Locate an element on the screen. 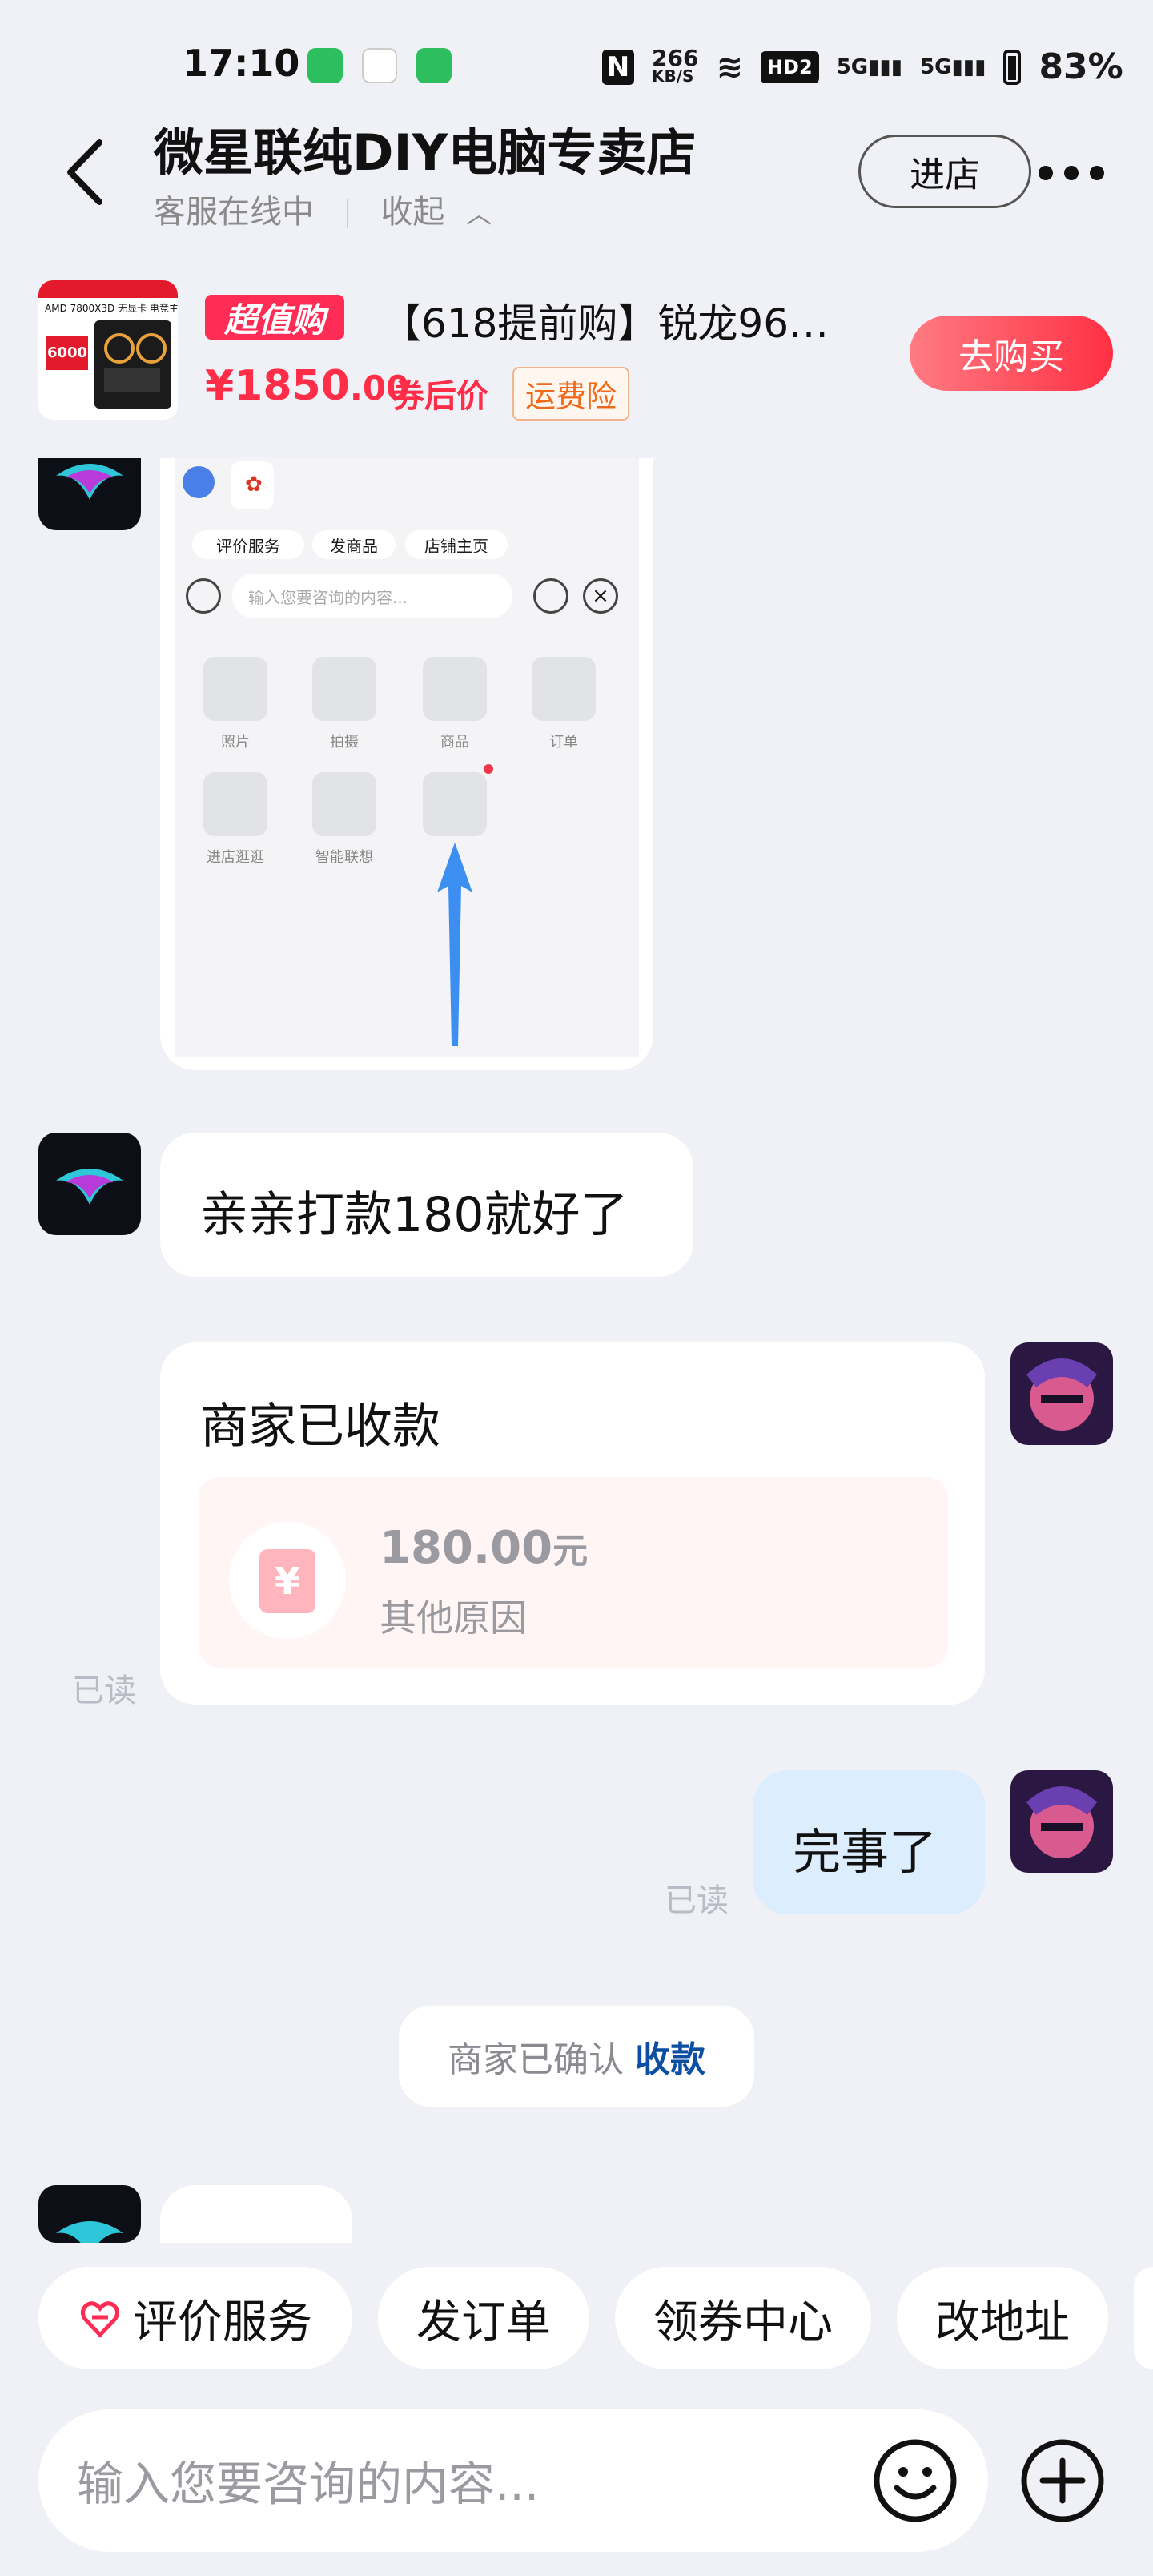 The image size is (1153, 2576). embedded-label: 进店逛逛 is located at coordinates (235, 857).